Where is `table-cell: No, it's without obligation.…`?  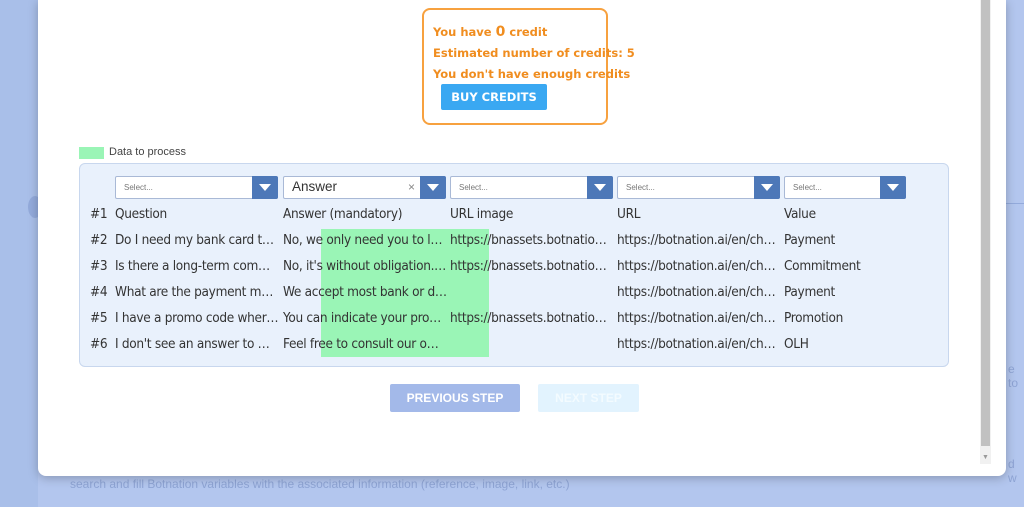
table-cell: No, it's without obligation.… is located at coordinates (365, 266).